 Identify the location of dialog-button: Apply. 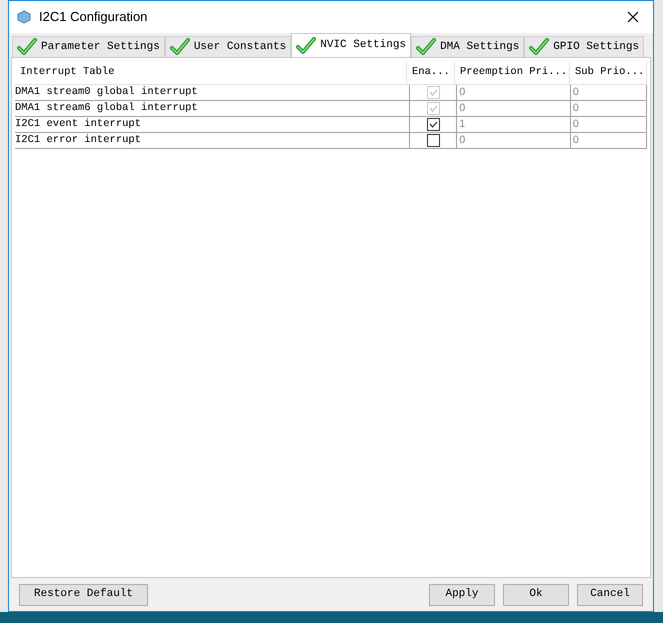
(462, 595).